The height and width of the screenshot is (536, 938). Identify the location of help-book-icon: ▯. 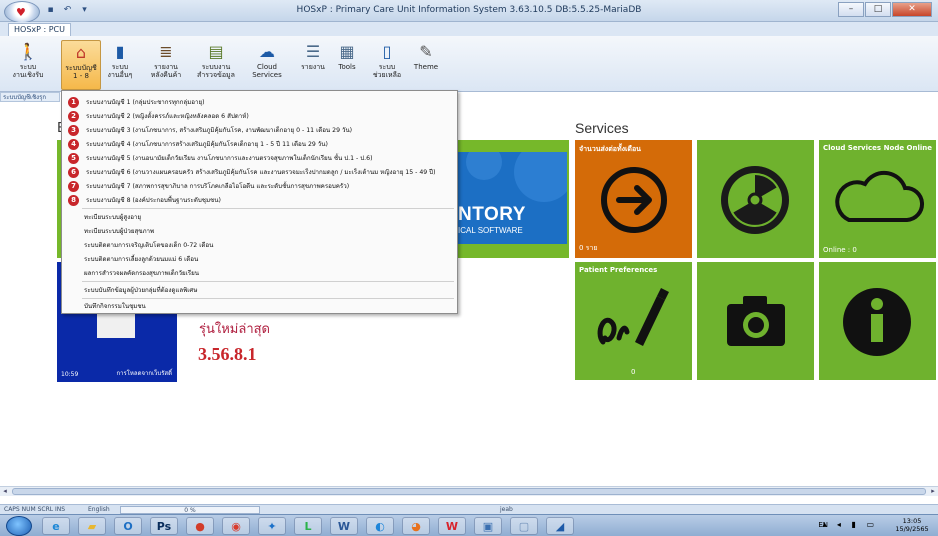
(387, 51).